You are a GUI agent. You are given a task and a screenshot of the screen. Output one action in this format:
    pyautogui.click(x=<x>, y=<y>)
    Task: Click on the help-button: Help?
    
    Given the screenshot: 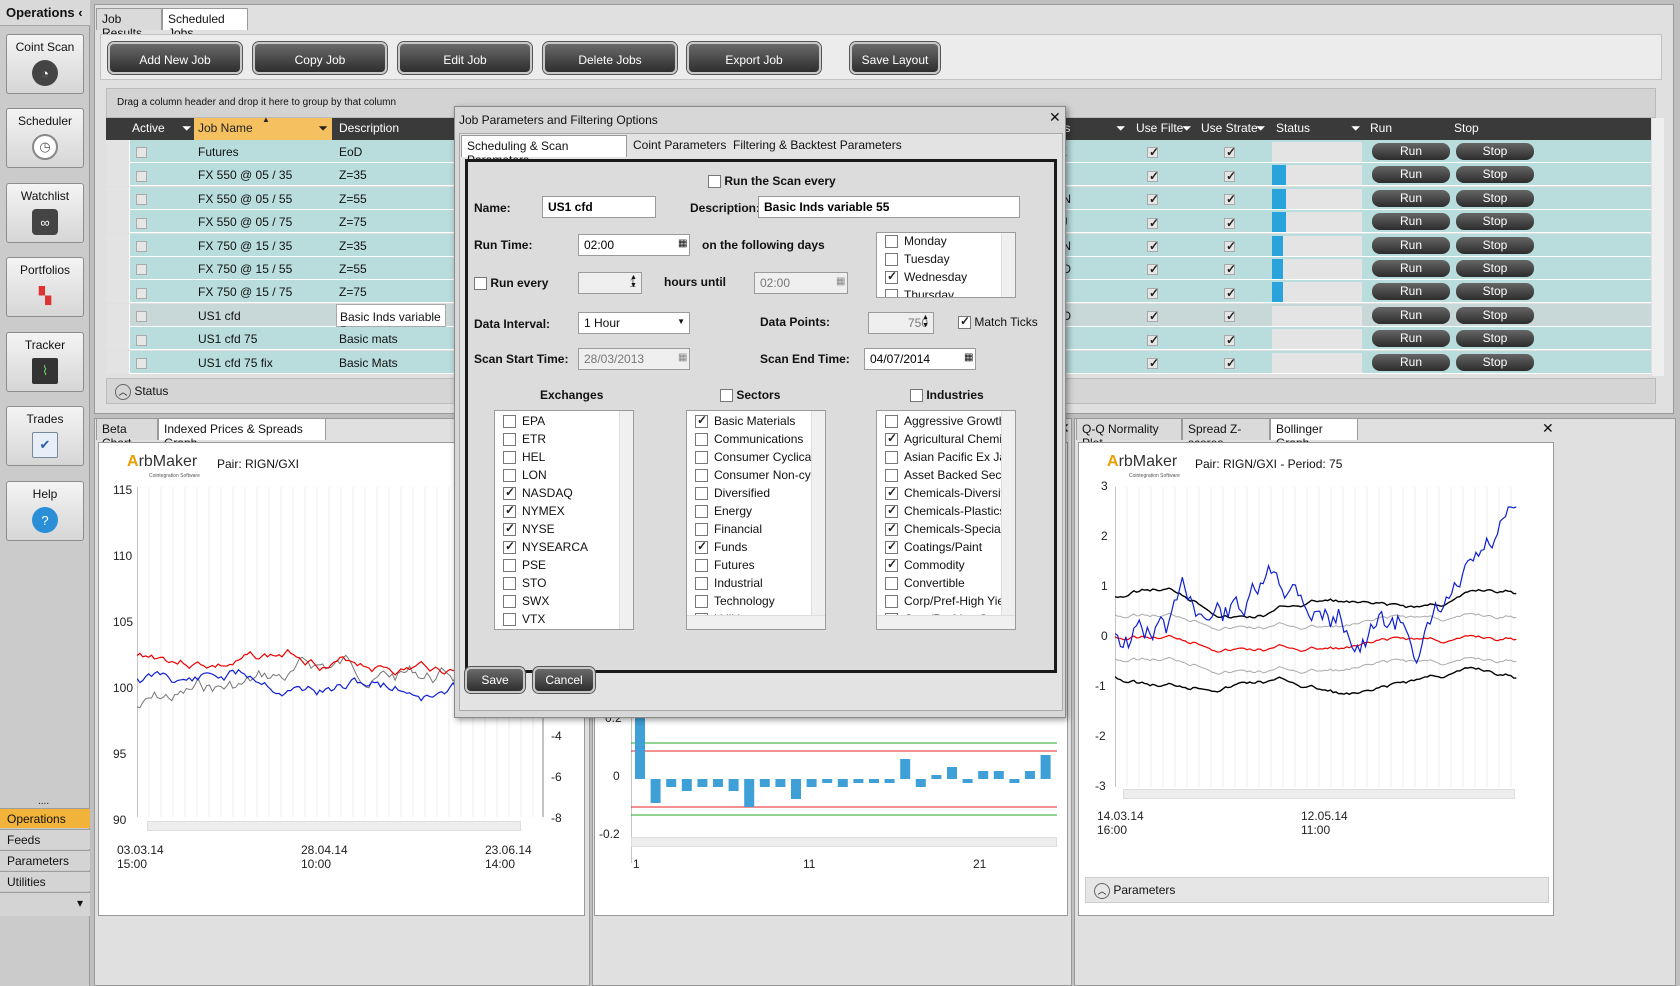 What is the action you would take?
    pyautogui.click(x=45, y=511)
    